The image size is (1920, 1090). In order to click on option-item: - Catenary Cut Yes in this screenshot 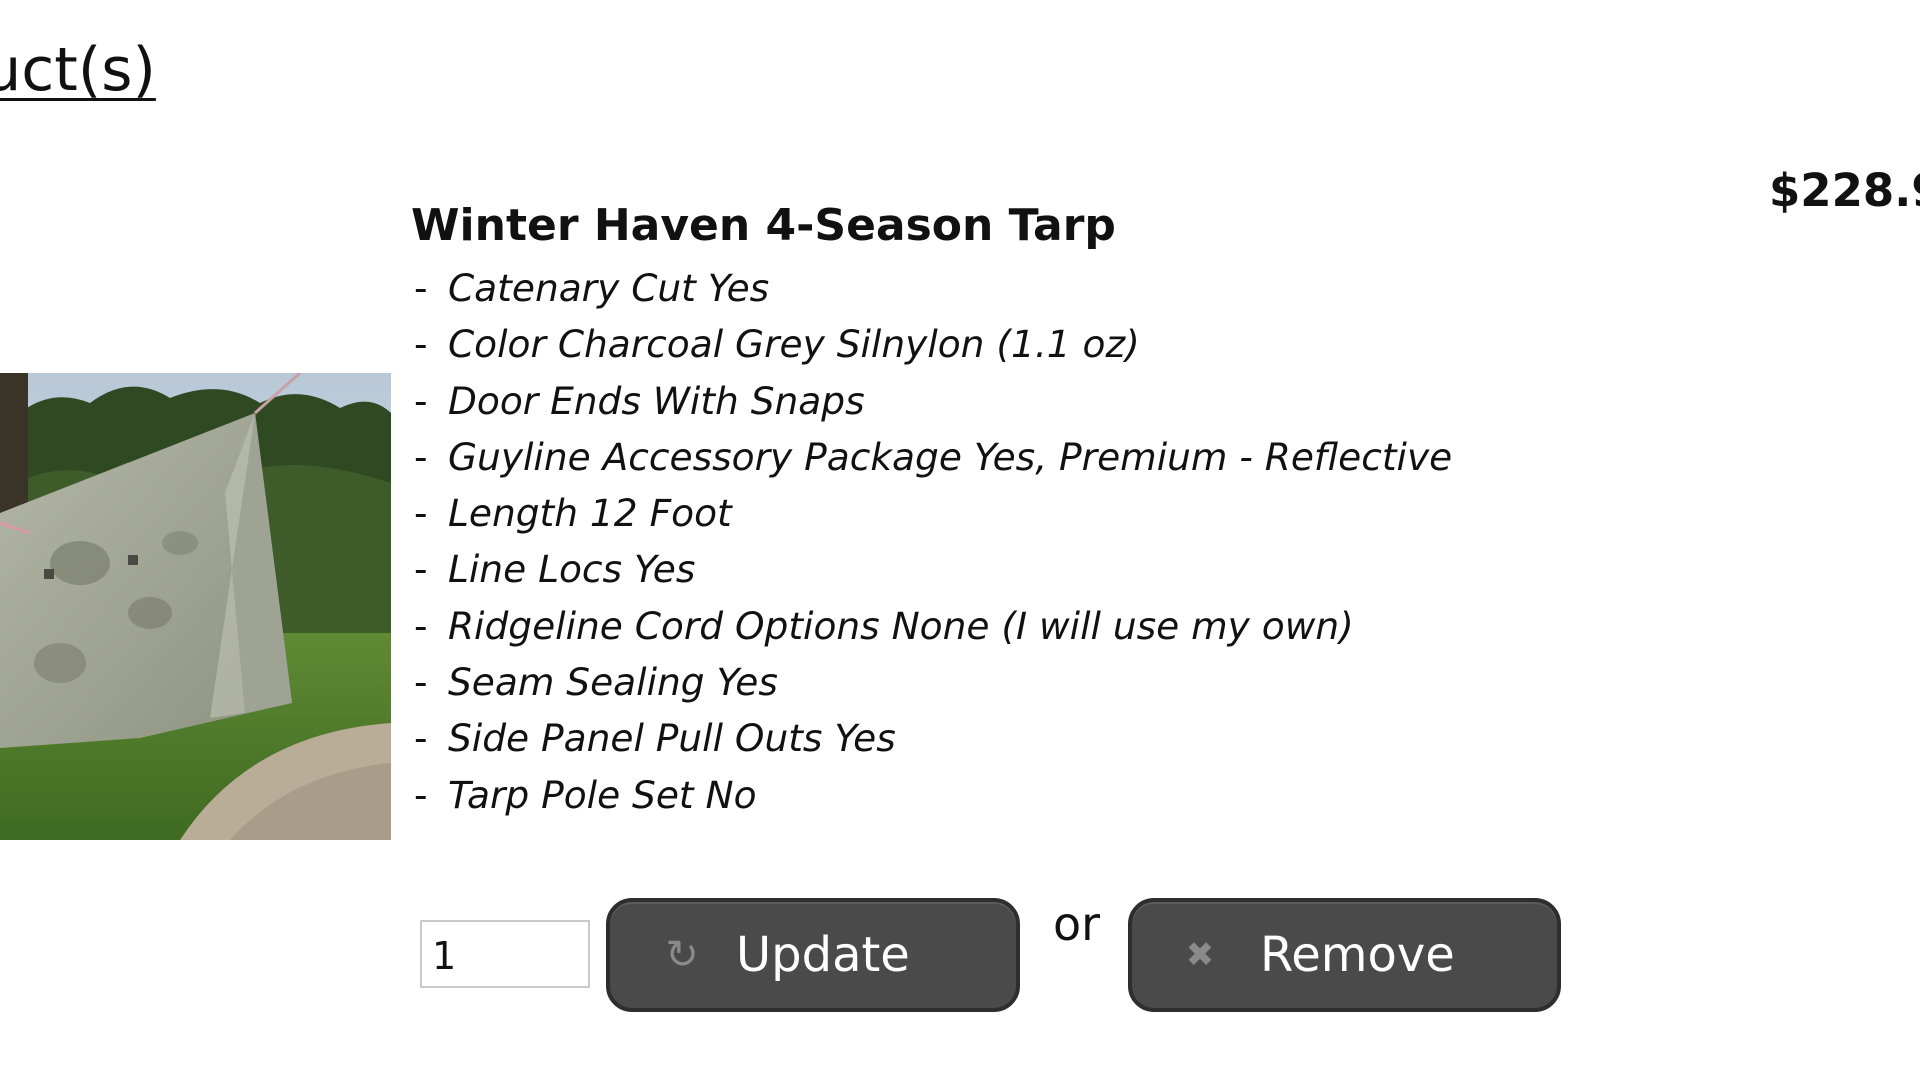, I will do `click(933, 288)`.